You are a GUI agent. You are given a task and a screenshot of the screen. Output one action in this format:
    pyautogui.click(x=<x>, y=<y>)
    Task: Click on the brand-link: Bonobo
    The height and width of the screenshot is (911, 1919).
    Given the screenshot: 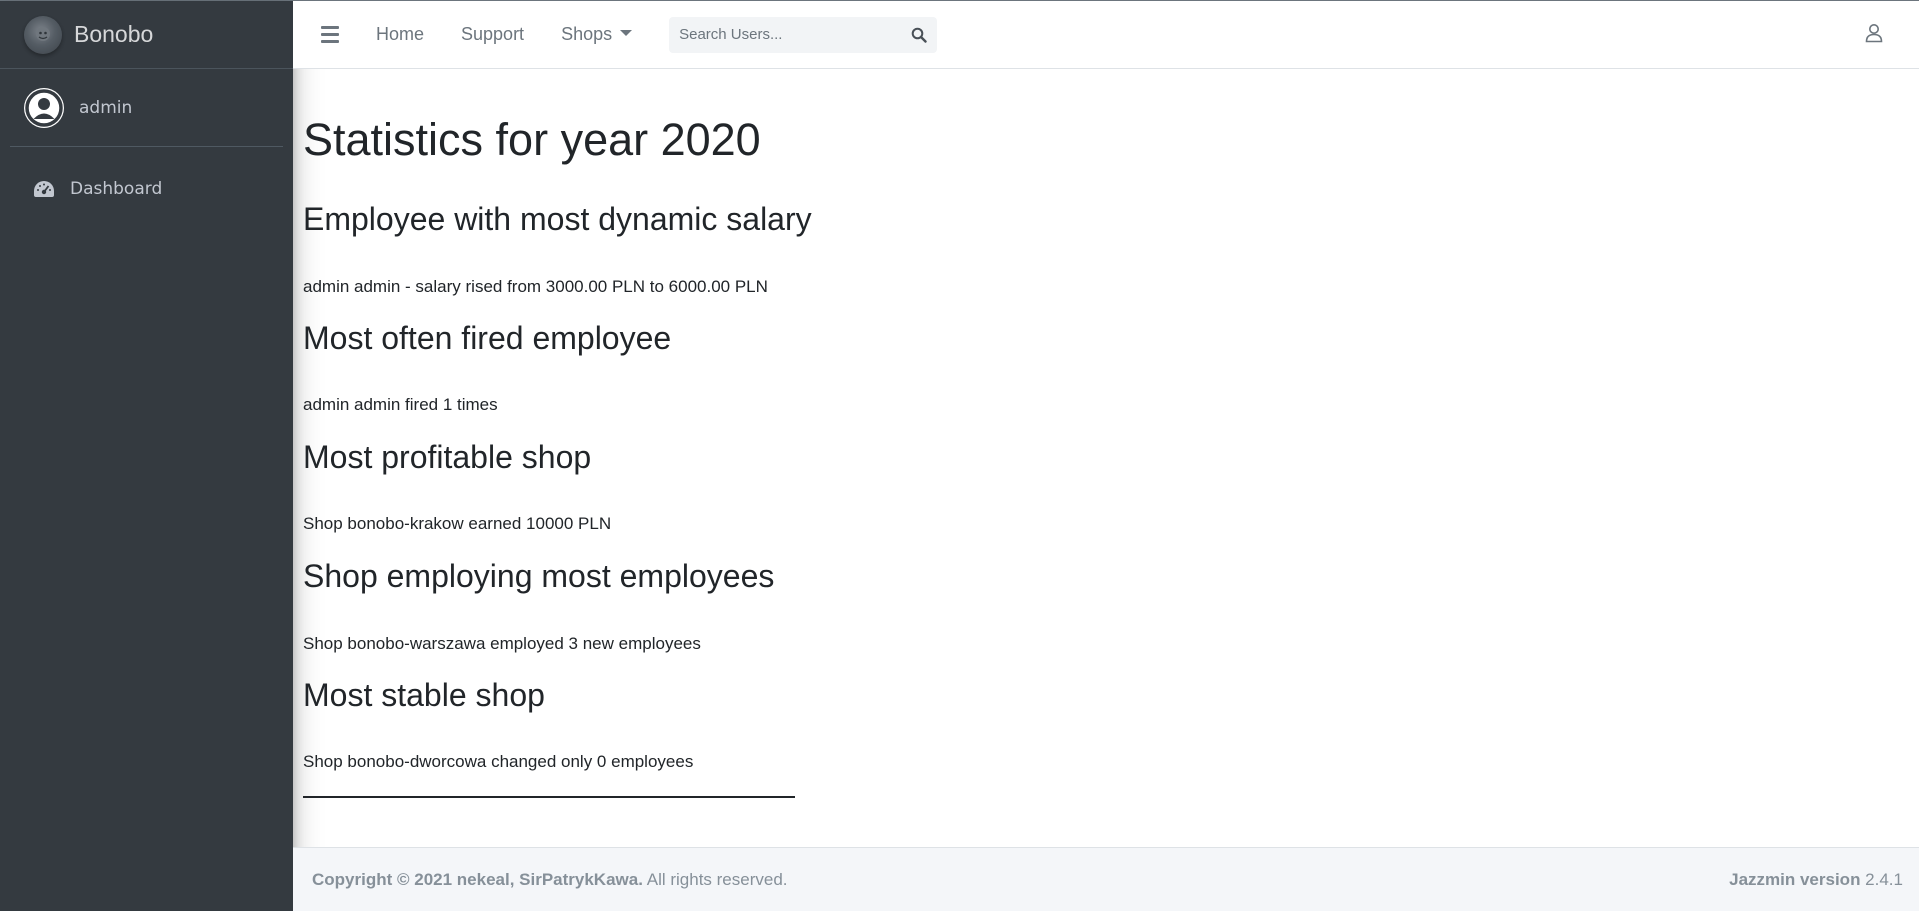 What is the action you would take?
    pyautogui.click(x=146, y=35)
    